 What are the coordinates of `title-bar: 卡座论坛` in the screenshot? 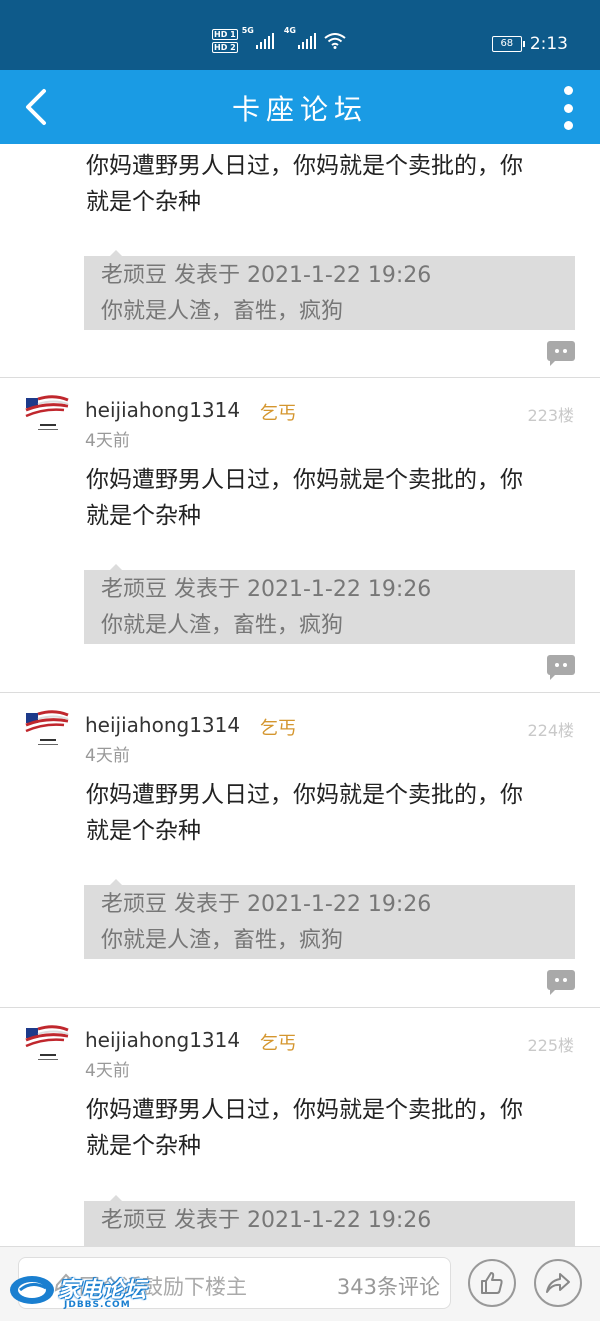 It's located at (300, 107).